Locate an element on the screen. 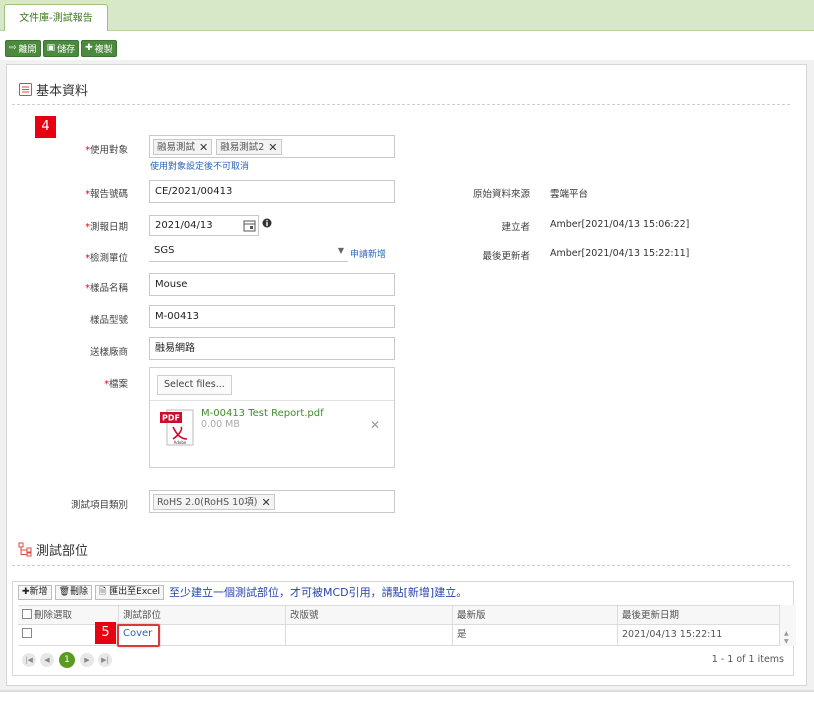  column-header-revision: 改版號 is located at coordinates (368, 615).